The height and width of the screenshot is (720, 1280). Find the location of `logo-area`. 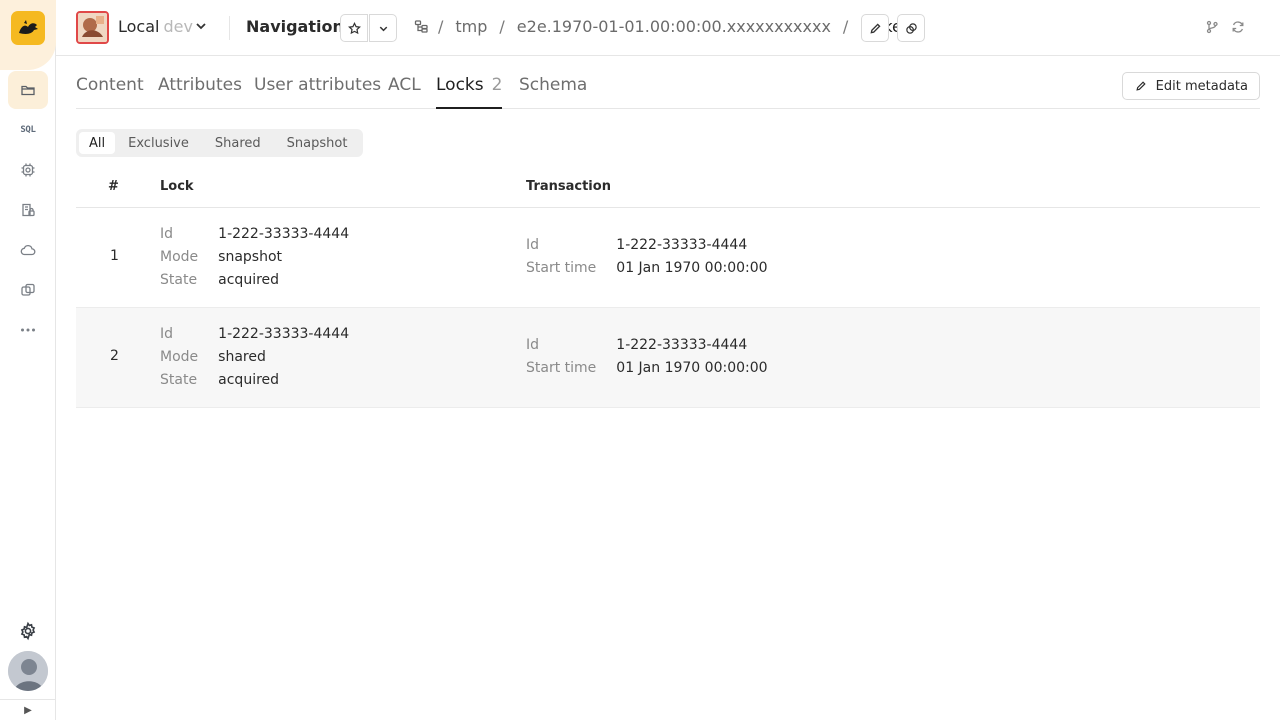

logo-area is located at coordinates (28, 35).